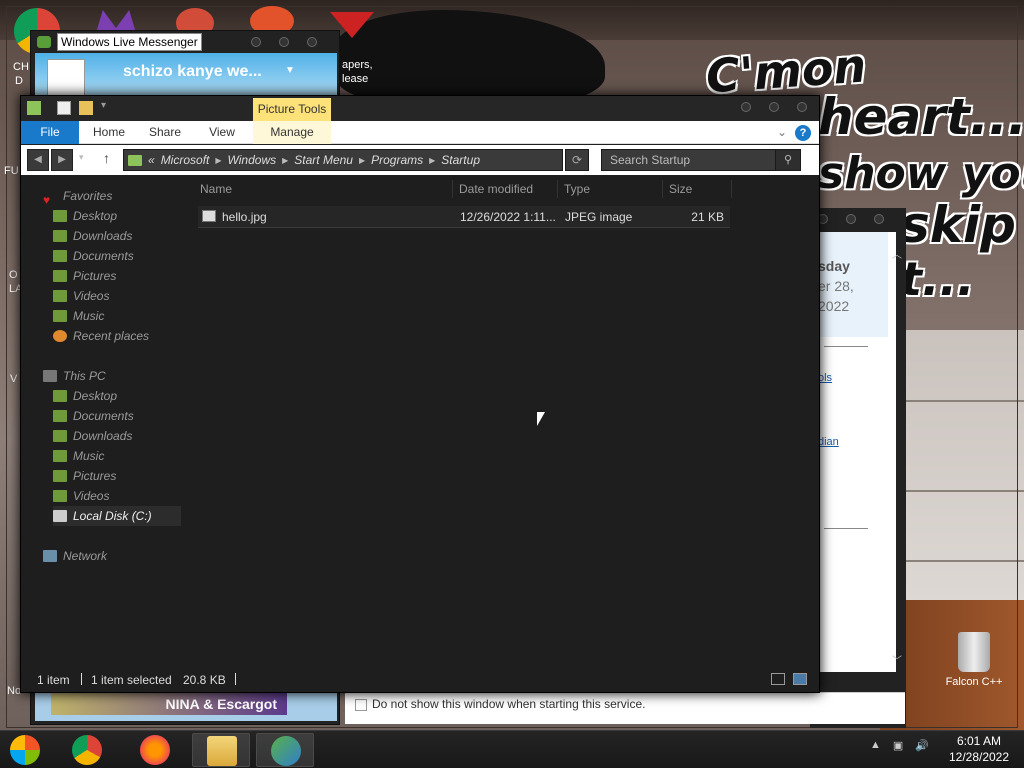 This screenshot has width=1024, height=768. What do you see at coordinates (165, 132) in the screenshot?
I see `tab-share: Share` at bounding box center [165, 132].